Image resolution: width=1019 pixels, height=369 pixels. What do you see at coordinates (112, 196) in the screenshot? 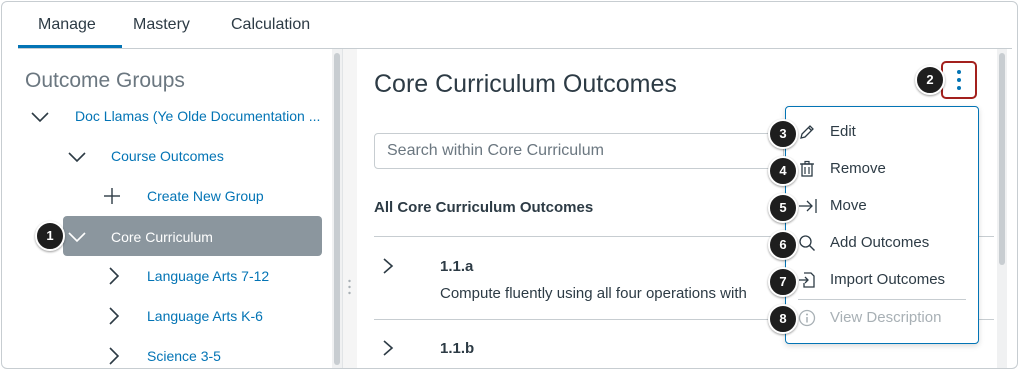
I see `plus-icon` at bounding box center [112, 196].